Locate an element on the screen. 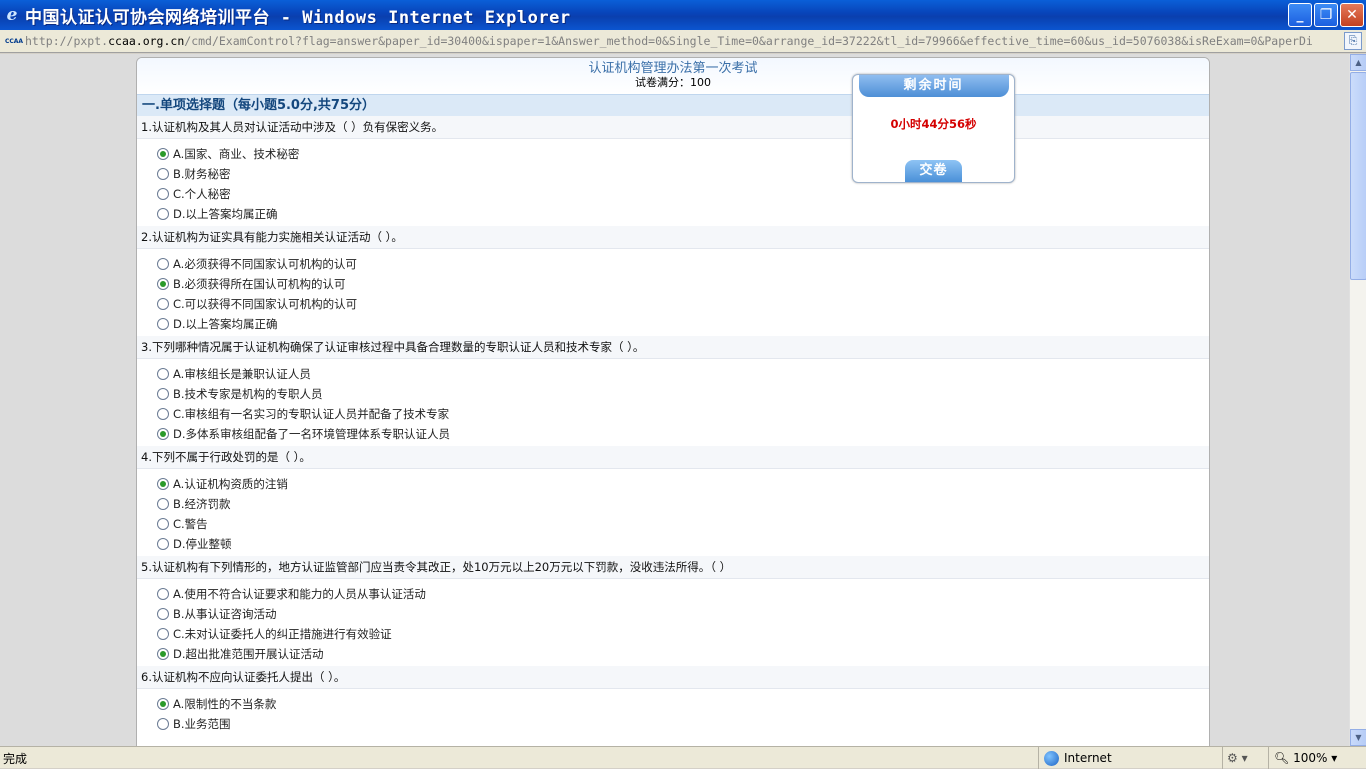 The width and height of the screenshot is (1366, 769). answer-option: B.经济罚款 is located at coordinates (673, 504).